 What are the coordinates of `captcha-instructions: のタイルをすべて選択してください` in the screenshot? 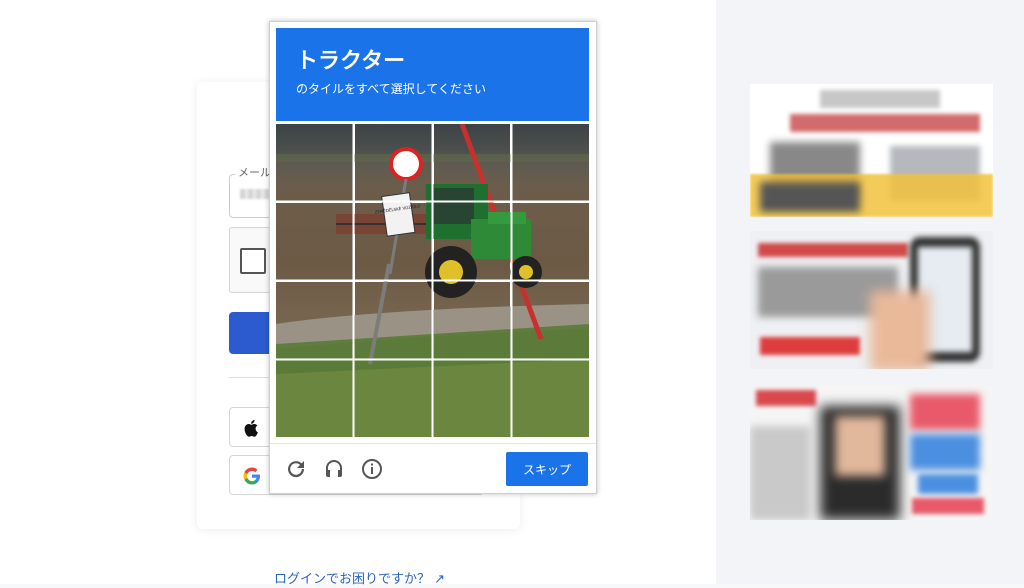 It's located at (391, 89).